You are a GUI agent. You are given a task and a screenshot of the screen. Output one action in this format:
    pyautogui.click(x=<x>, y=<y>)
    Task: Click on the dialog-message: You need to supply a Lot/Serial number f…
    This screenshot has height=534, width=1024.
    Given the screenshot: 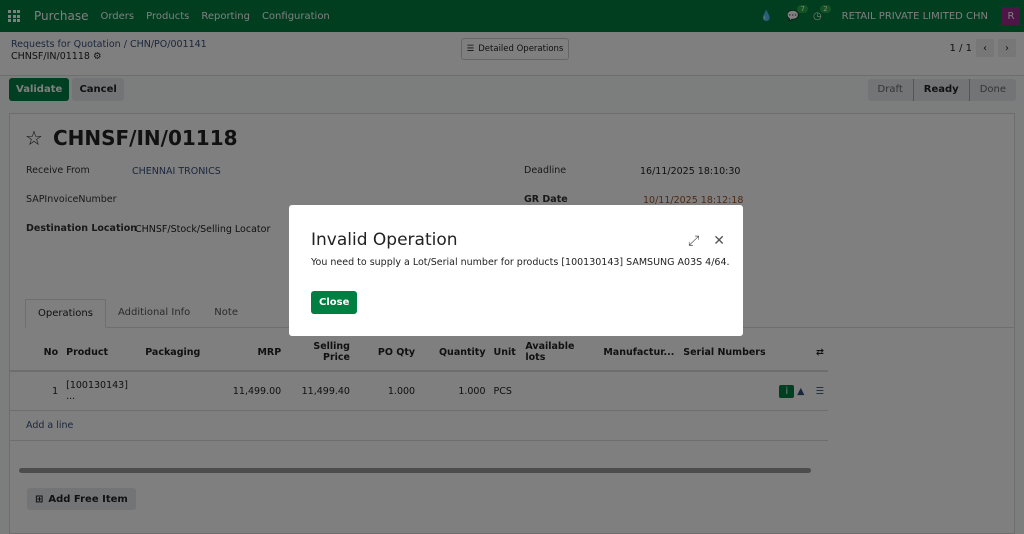 What is the action you would take?
    pyautogui.click(x=520, y=262)
    